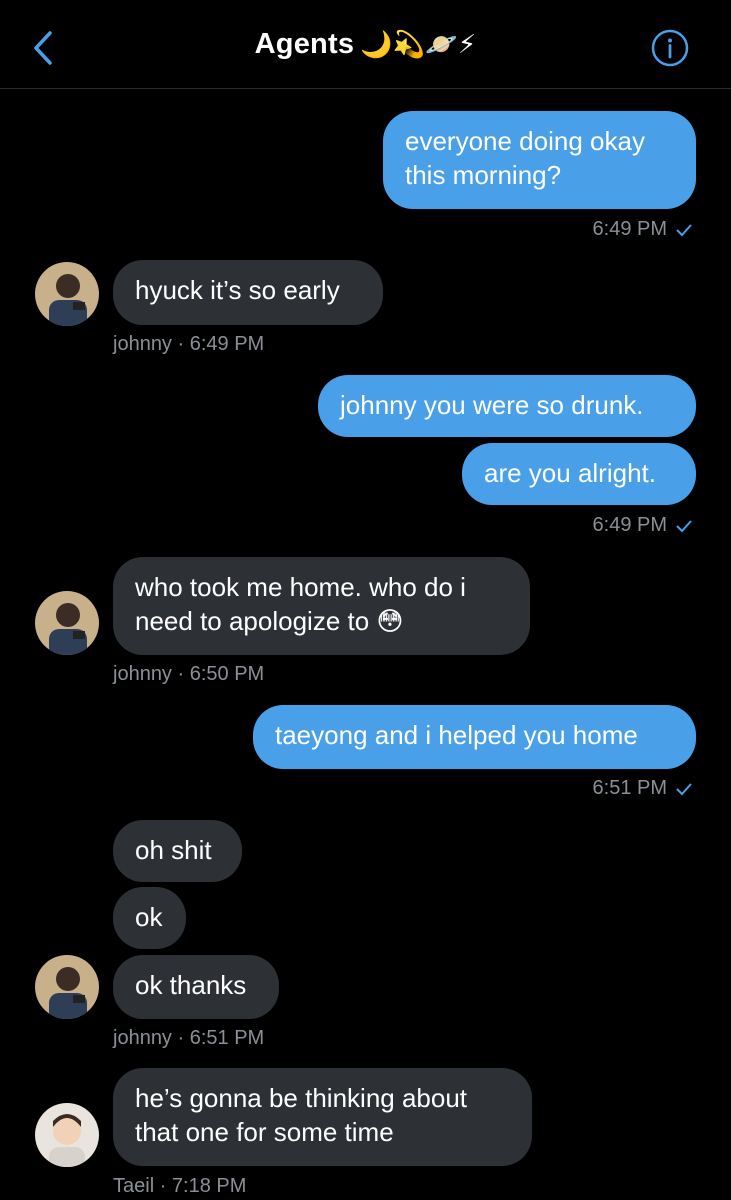  What do you see at coordinates (643, 788) in the screenshot?
I see `message-timestamp: 6:51 PM` at bounding box center [643, 788].